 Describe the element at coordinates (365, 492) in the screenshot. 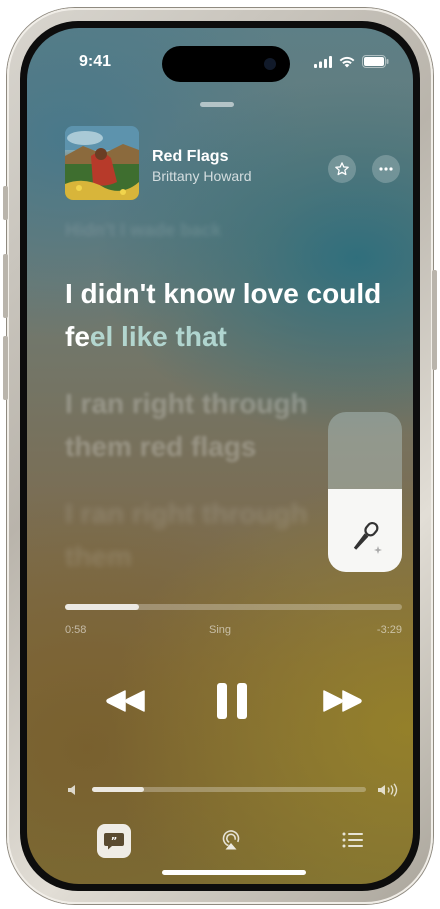

I see `vocal-volume-slider` at that location.